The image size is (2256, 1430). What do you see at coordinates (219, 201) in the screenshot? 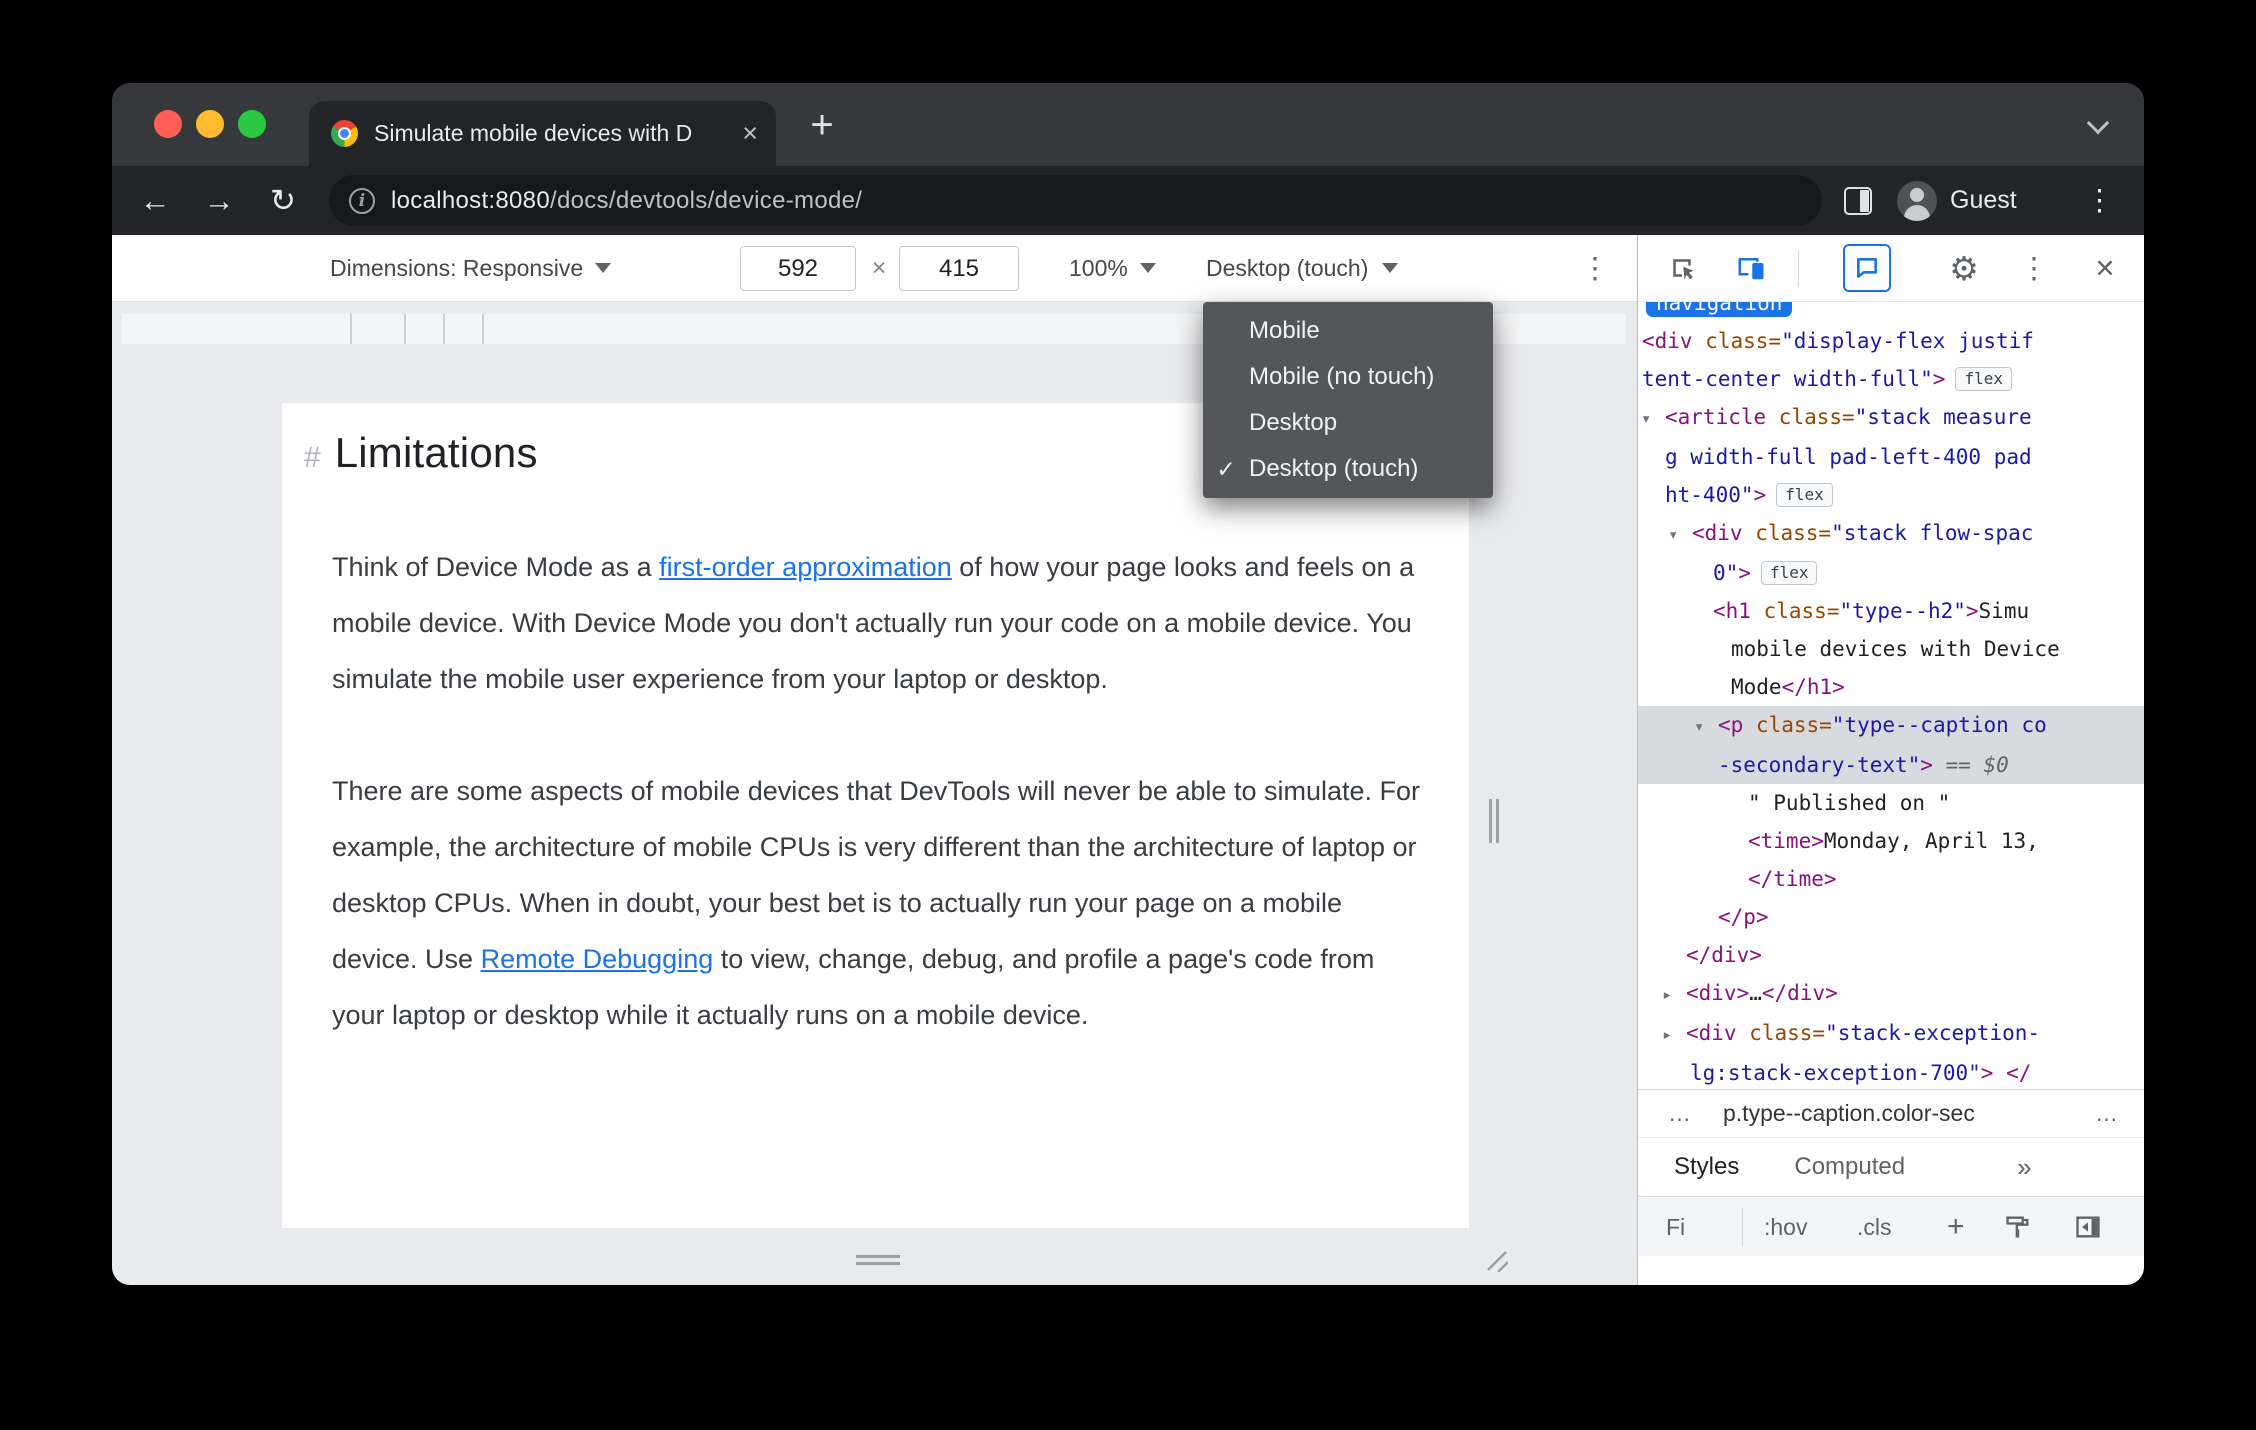
I see `forward-button: →` at bounding box center [219, 201].